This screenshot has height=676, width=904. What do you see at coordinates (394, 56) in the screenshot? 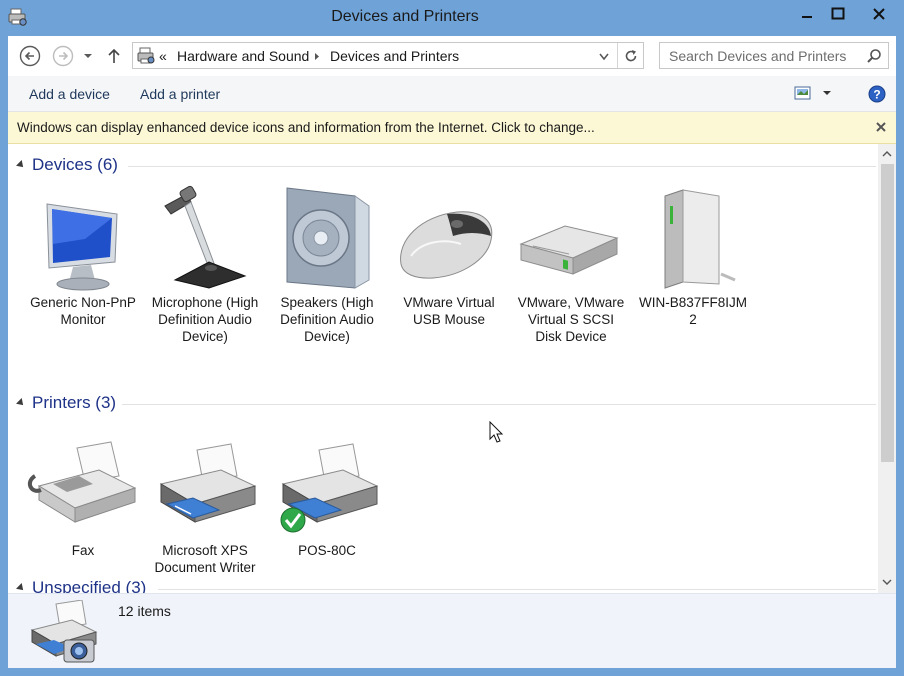
I see `breadcrumb-devices-and-printers: Devices and Printers` at bounding box center [394, 56].